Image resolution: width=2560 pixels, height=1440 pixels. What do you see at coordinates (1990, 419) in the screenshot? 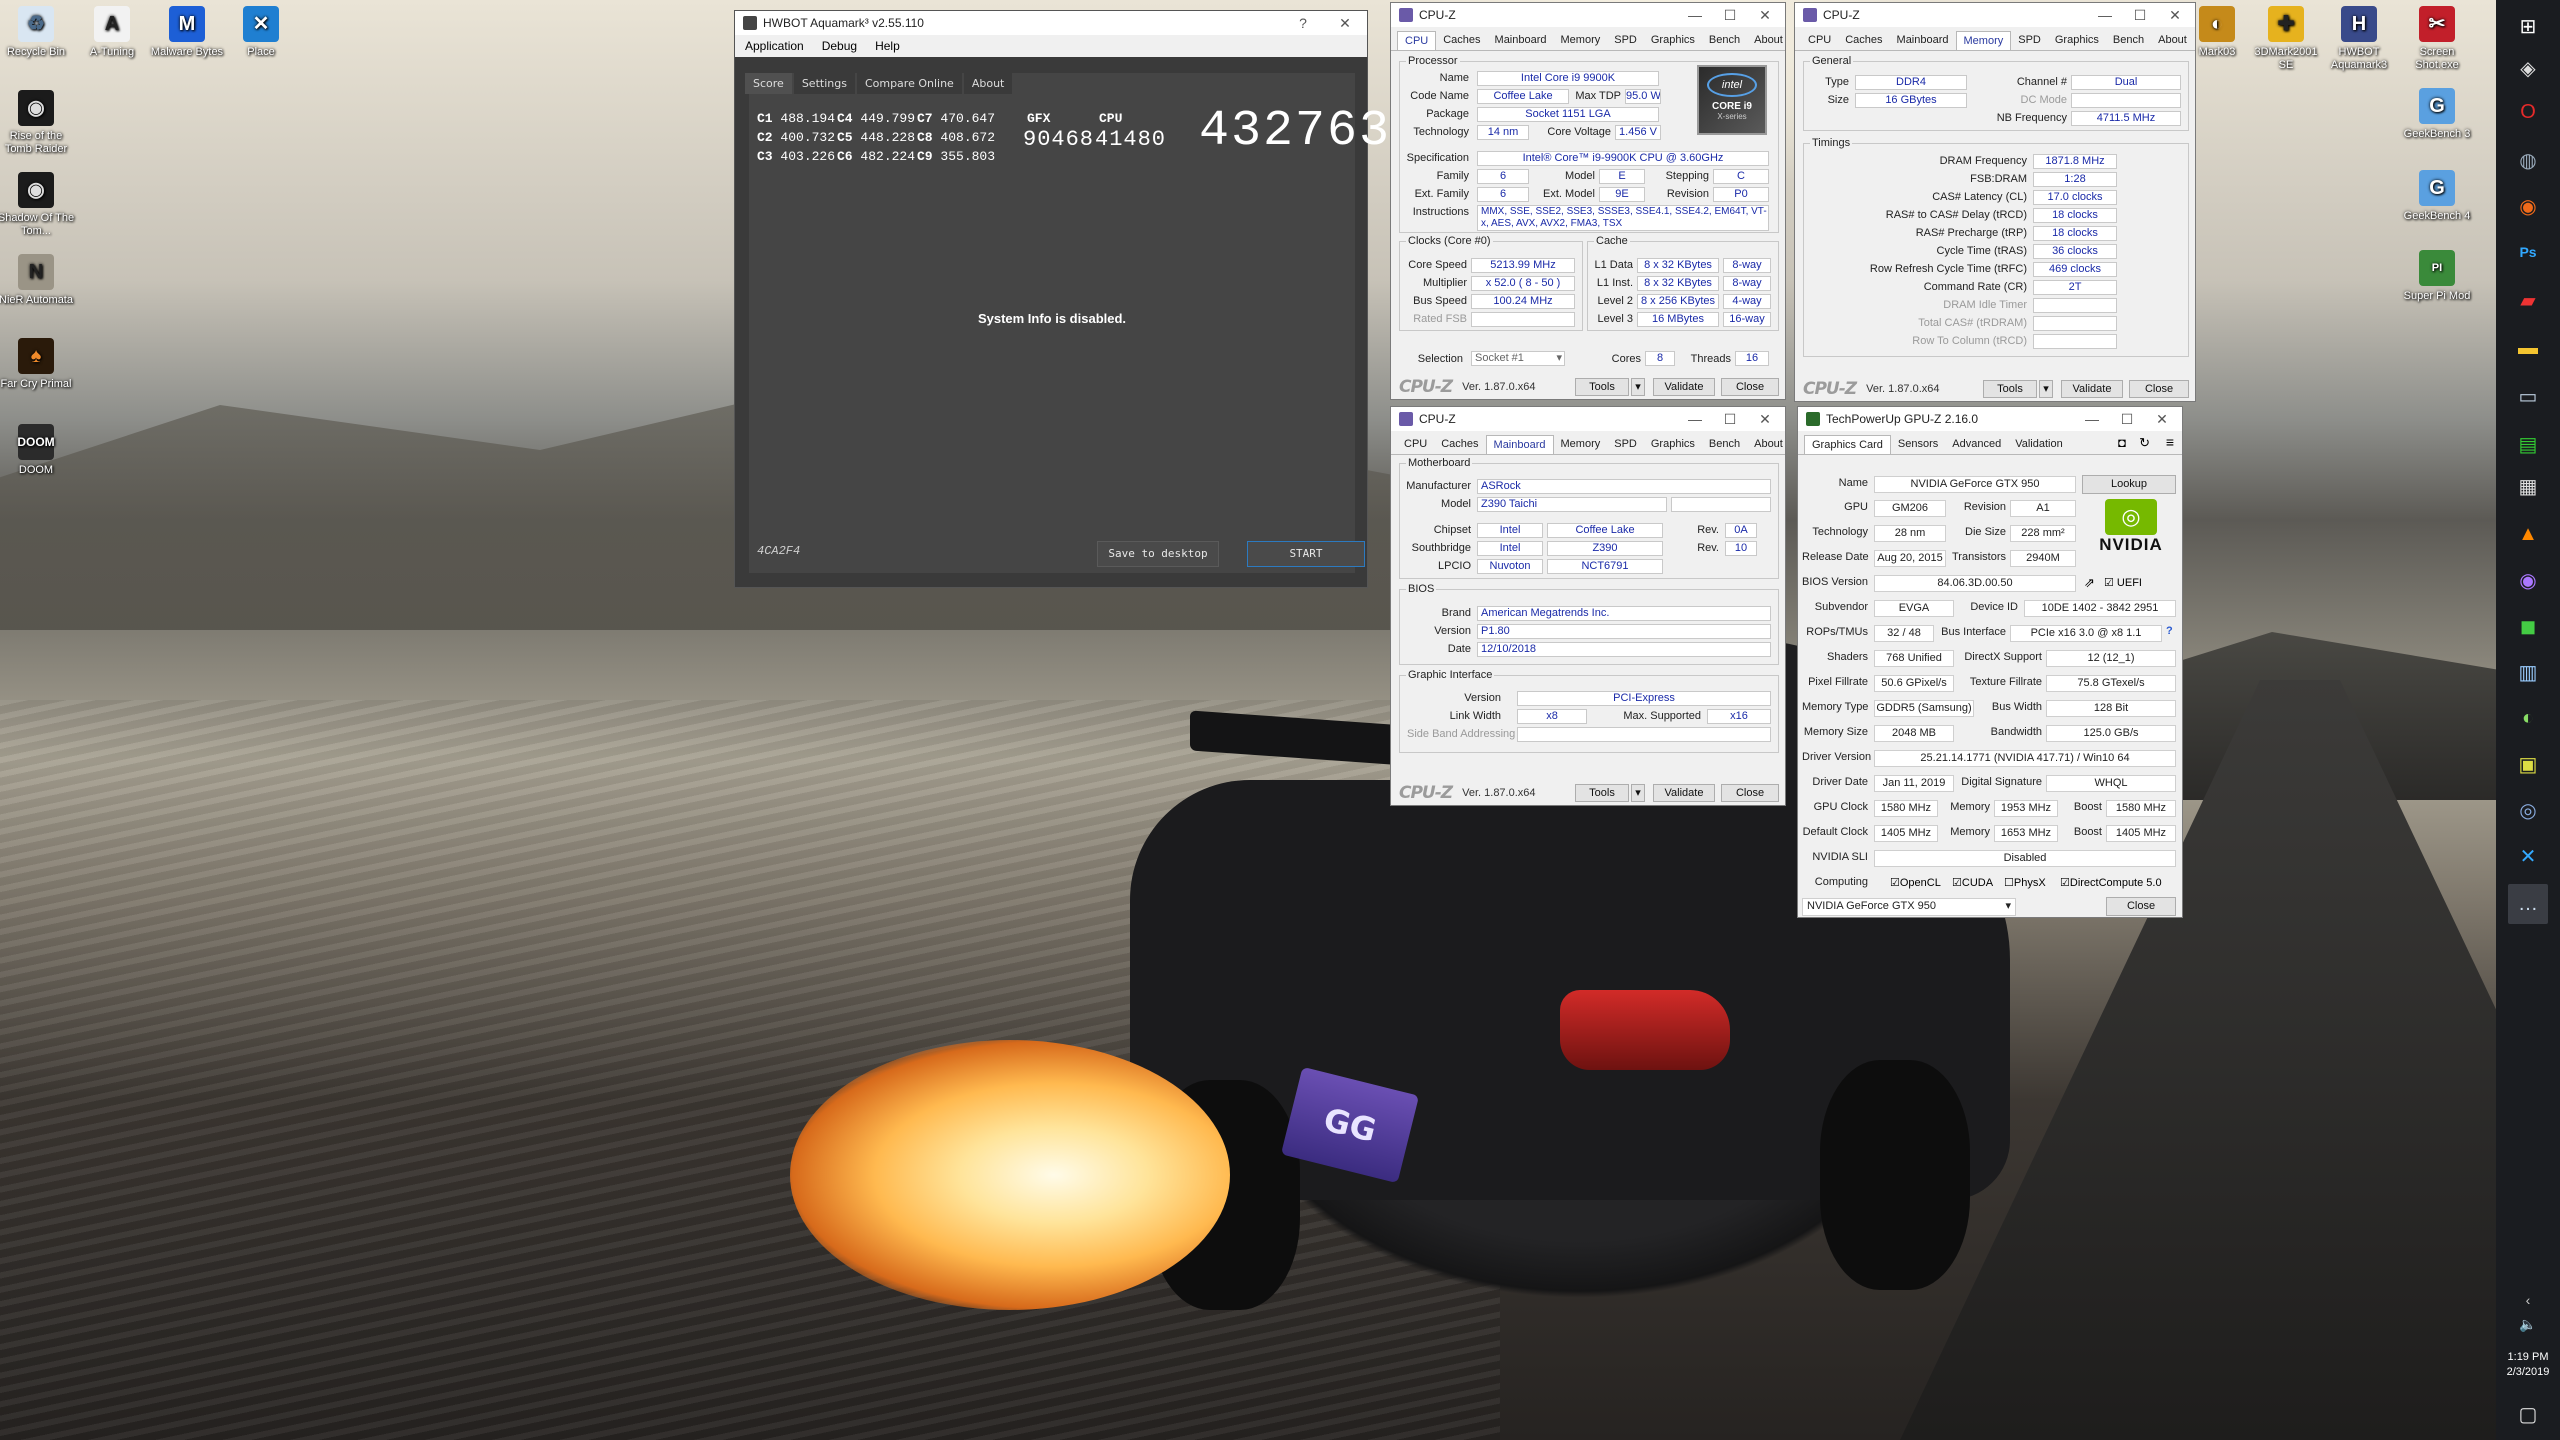
I see `gpuz-titlebar: TechPowerUp GPU-Z 2.16.0 — ☐ ✕` at bounding box center [1990, 419].